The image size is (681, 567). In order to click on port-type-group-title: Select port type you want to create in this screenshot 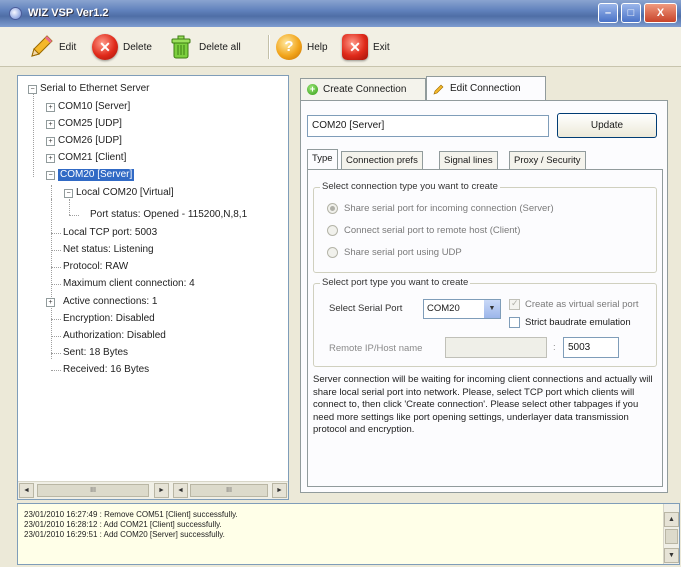, I will do `click(395, 282)`.